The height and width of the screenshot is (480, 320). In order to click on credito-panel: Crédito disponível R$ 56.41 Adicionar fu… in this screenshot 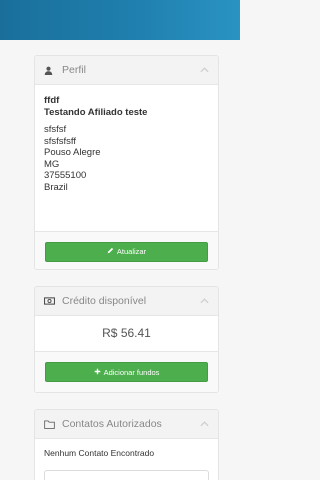, I will do `click(126, 339)`.